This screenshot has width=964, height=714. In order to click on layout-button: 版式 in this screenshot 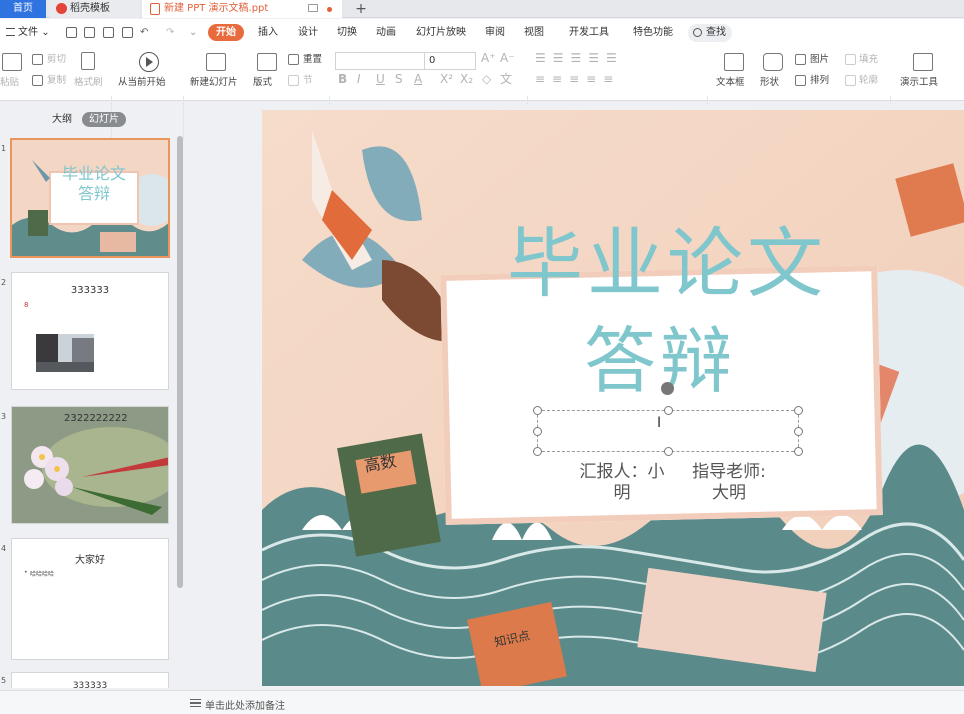, I will do `click(262, 83)`.